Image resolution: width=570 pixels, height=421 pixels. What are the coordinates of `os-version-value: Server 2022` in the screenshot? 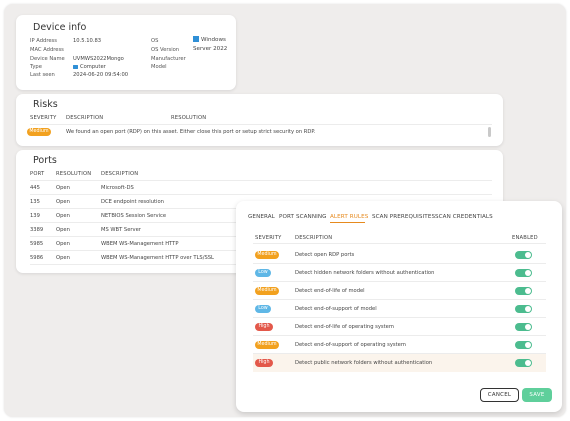 It's located at (210, 49).